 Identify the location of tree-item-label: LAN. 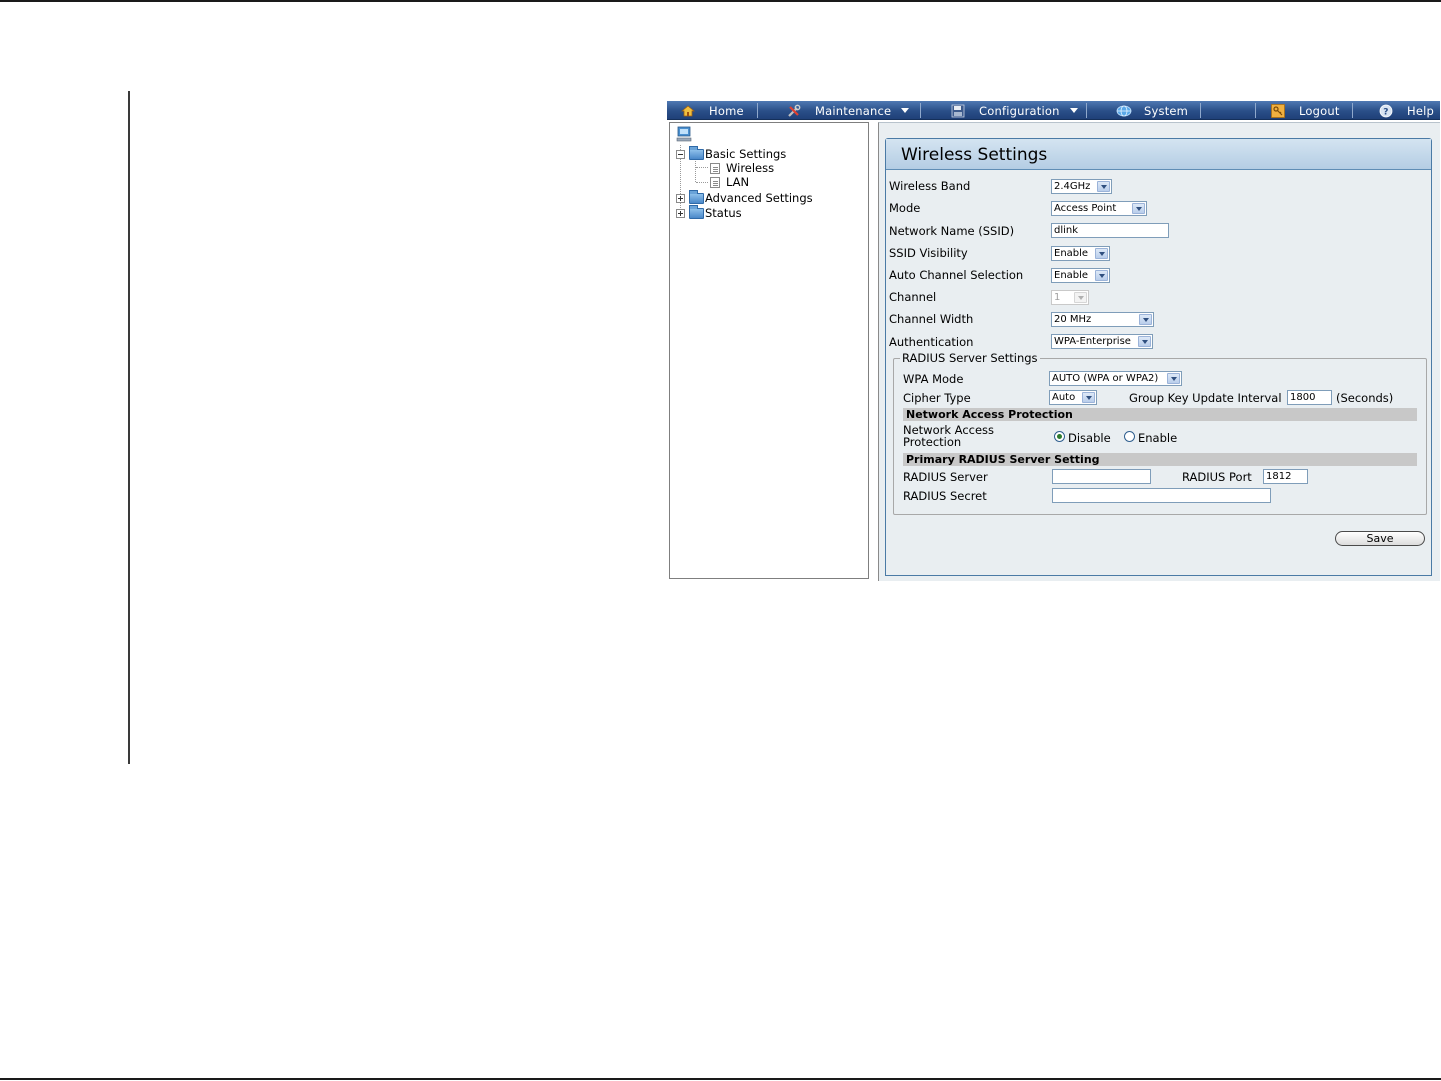
(738, 182).